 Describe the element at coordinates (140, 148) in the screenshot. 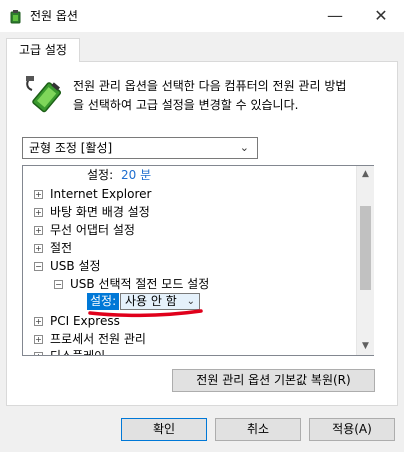

I see `power-plan-select: 균형 조정 [활성] ⌄` at that location.